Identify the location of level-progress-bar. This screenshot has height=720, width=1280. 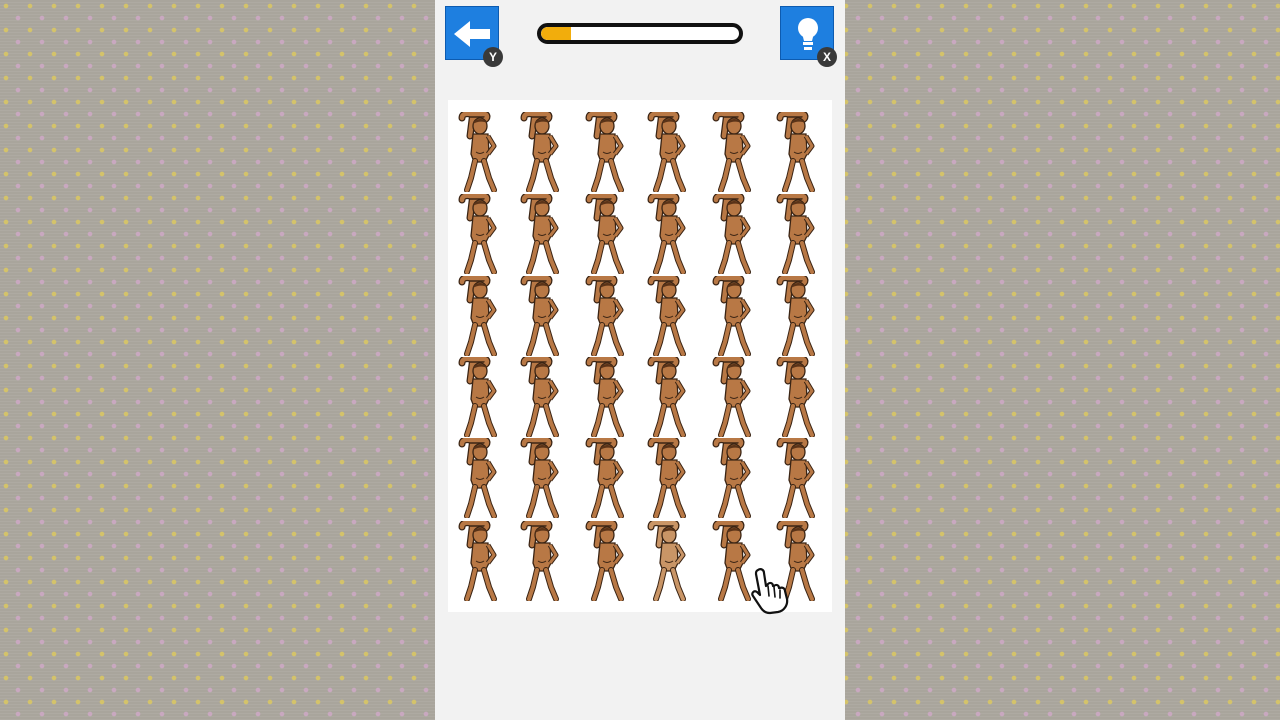
(640, 33).